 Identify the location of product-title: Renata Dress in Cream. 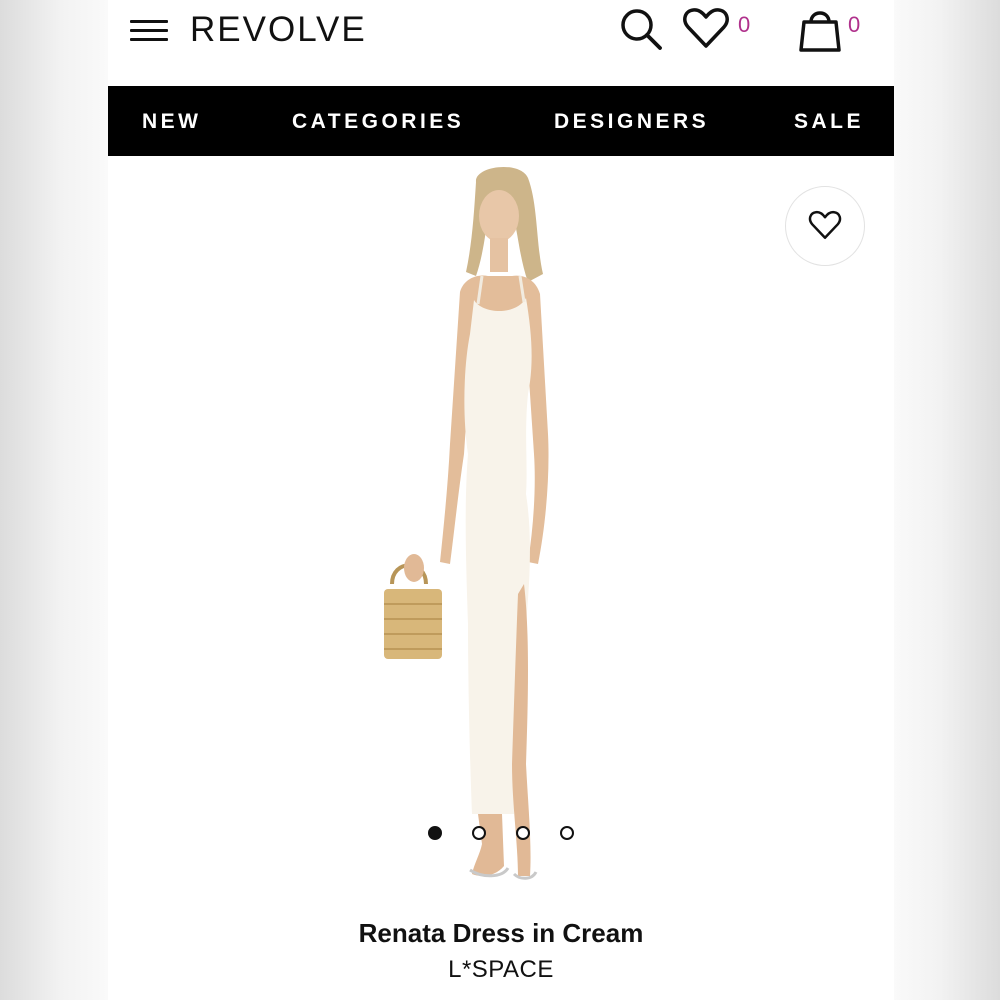
(501, 933).